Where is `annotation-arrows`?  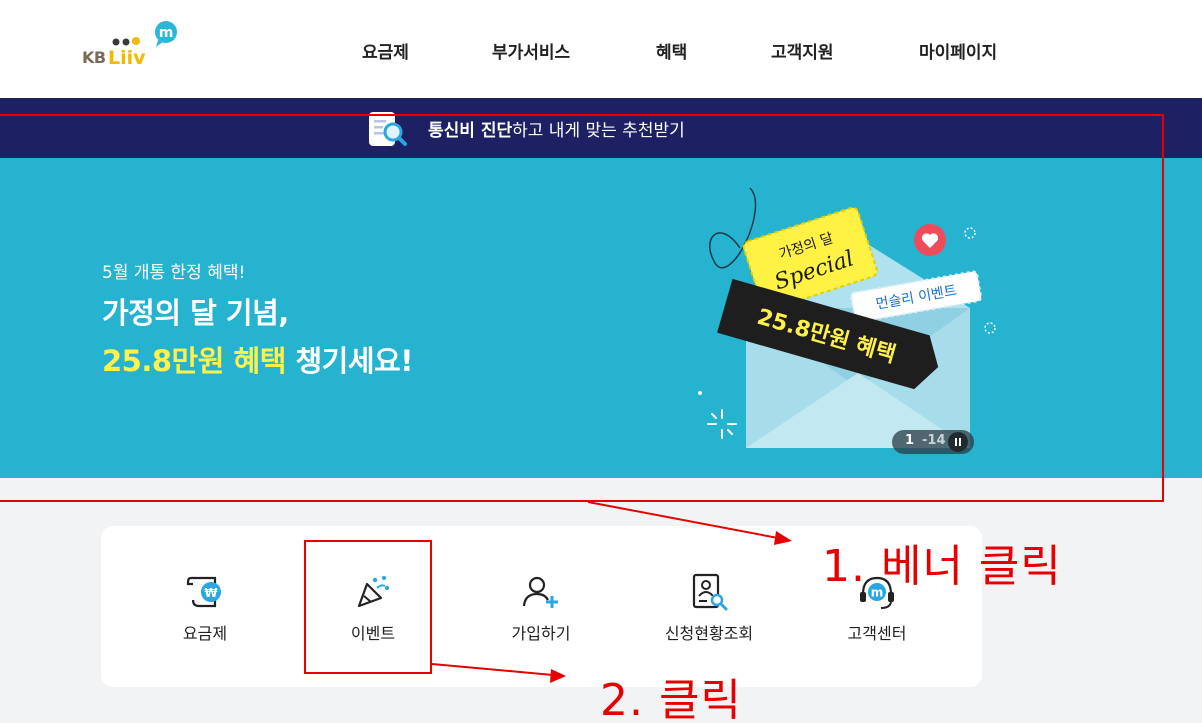 annotation-arrows is located at coordinates (611, 592).